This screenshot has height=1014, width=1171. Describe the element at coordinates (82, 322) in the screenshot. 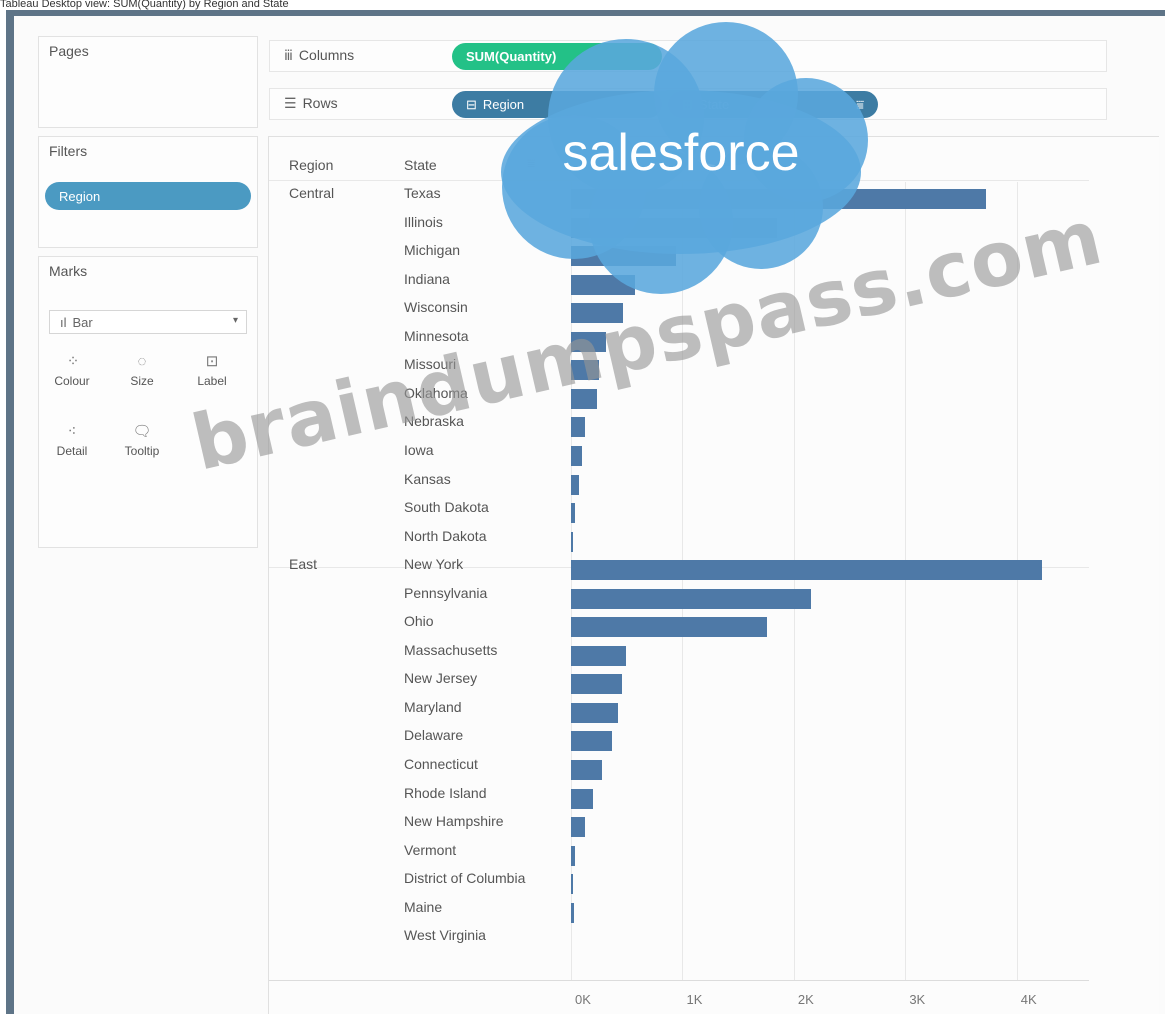

I see `mark-type-value: Bar` at that location.